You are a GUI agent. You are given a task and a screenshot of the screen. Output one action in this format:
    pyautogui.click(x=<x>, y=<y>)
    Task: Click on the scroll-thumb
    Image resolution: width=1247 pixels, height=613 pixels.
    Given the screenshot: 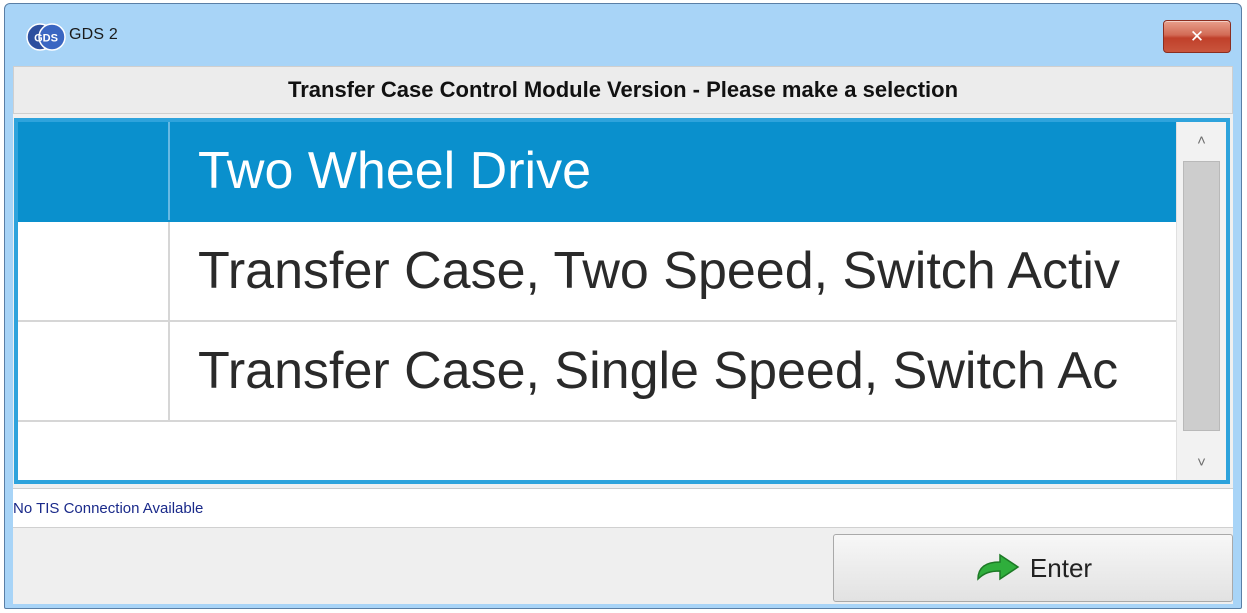 What is the action you would take?
    pyautogui.click(x=1201, y=296)
    